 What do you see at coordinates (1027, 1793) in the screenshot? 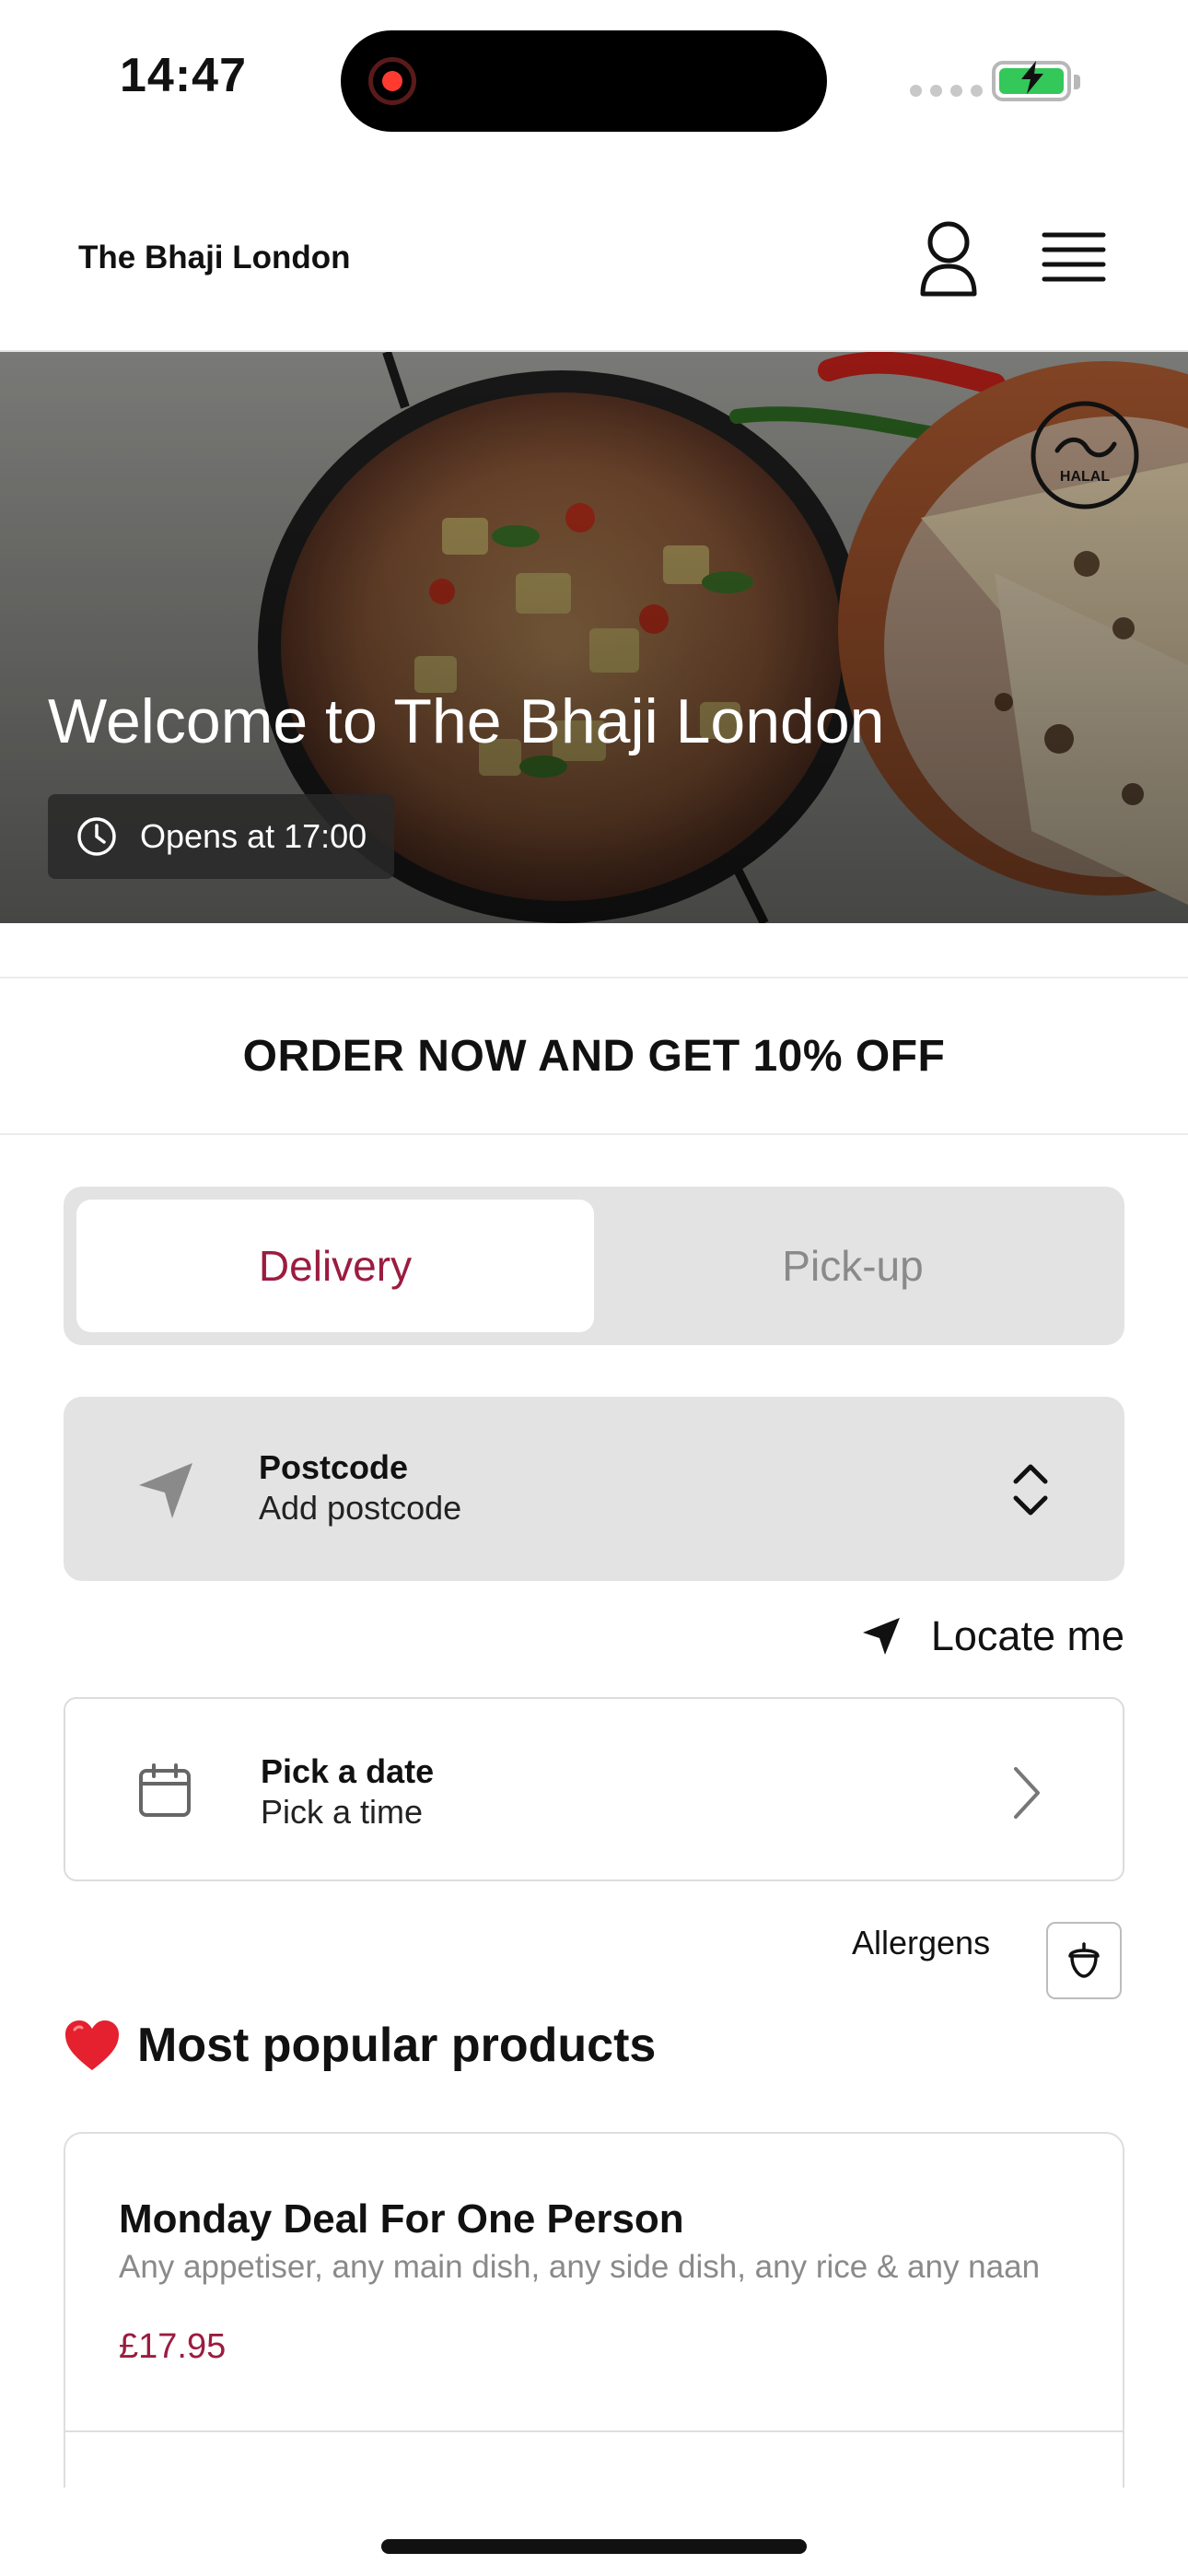
I see `chevron-right-icon` at bounding box center [1027, 1793].